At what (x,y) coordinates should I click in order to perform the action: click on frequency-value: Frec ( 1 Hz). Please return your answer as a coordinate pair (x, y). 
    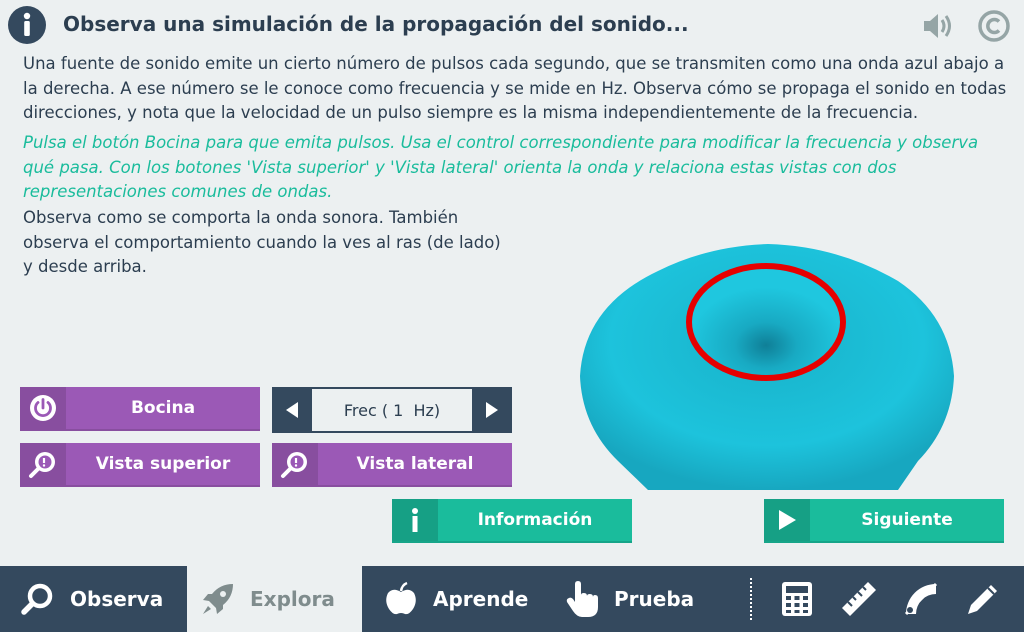
    Looking at the image, I should click on (392, 410).